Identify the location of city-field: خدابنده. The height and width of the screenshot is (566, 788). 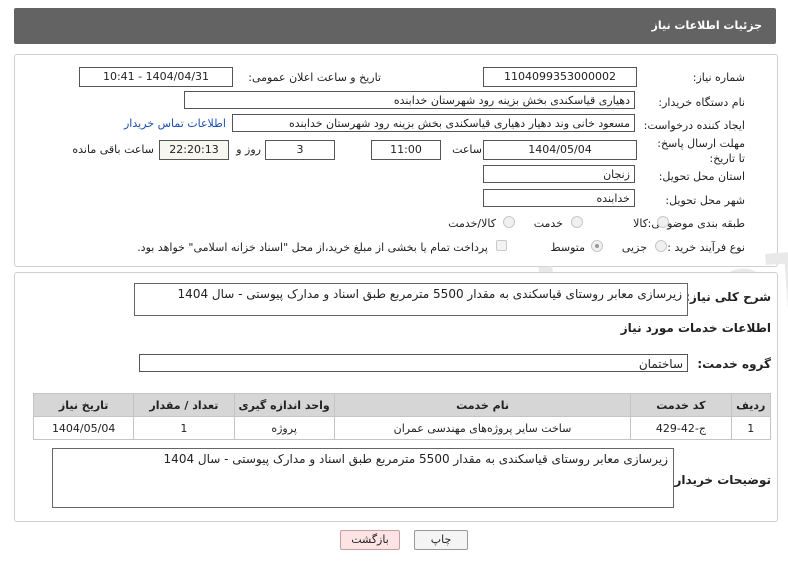
(559, 198).